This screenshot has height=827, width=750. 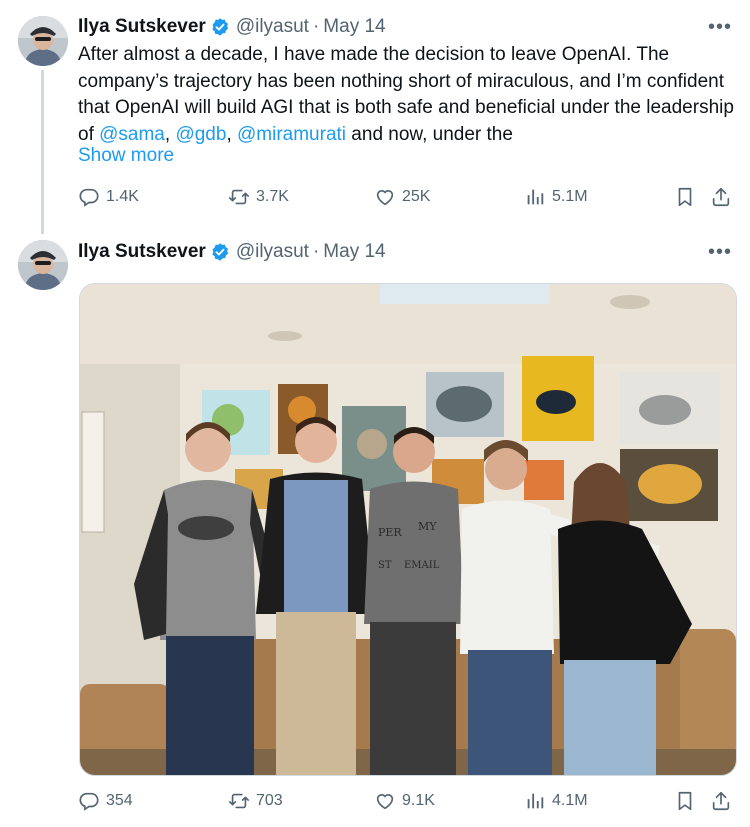 What do you see at coordinates (269, 800) in the screenshot?
I see `repost-count: 703` at bounding box center [269, 800].